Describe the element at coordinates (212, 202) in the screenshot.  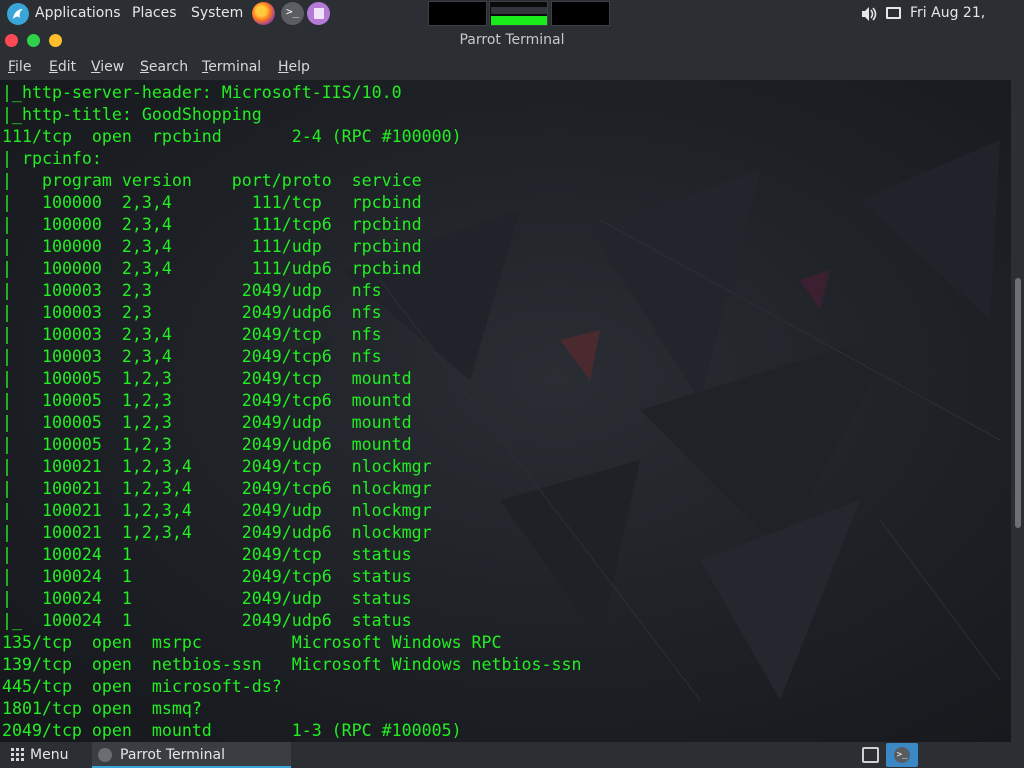
I see `terminal-line: | 100000 2,3,4 111/tcp rpcbind` at that location.